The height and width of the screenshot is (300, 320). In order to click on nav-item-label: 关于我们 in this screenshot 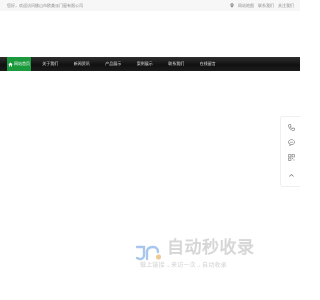, I will do `click(50, 63)`.